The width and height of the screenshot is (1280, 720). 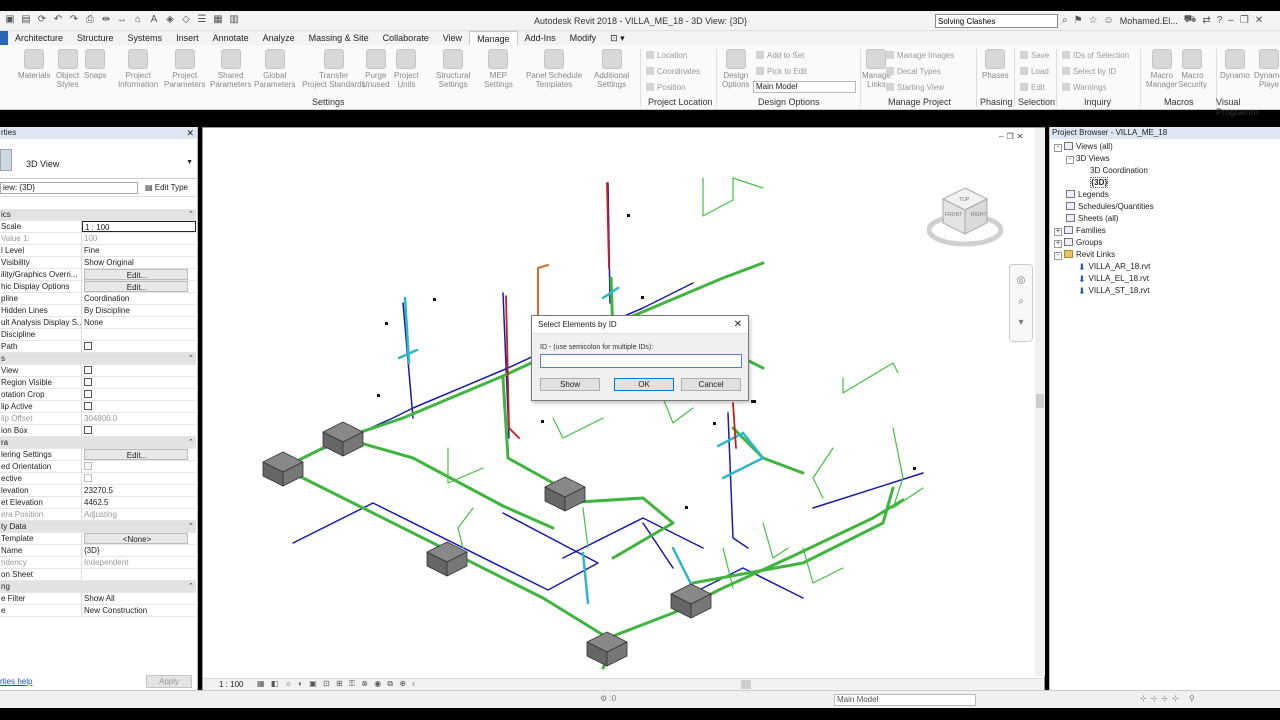 What do you see at coordinates (1235, 64) in the screenshot?
I see `dynamo-button: Dynamo` at bounding box center [1235, 64].